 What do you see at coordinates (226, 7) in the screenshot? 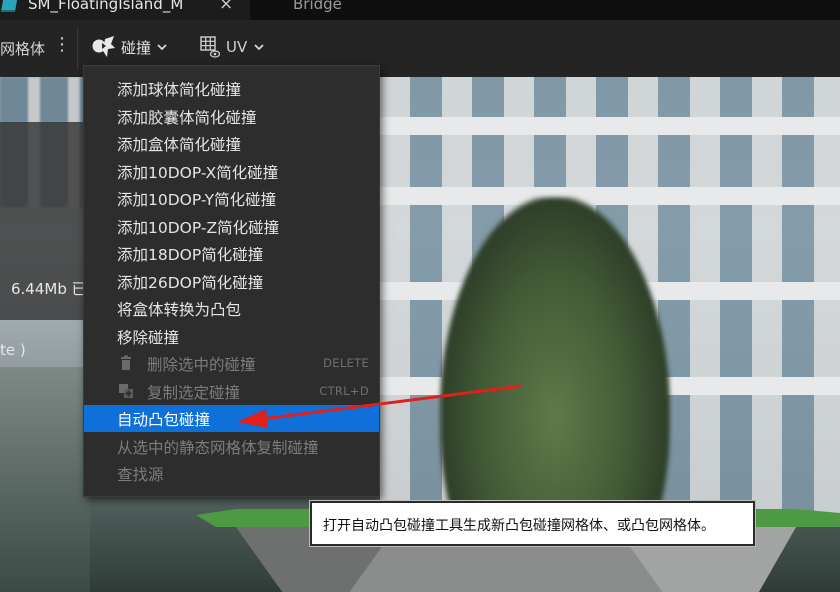
I see `close-icon: ×` at bounding box center [226, 7].